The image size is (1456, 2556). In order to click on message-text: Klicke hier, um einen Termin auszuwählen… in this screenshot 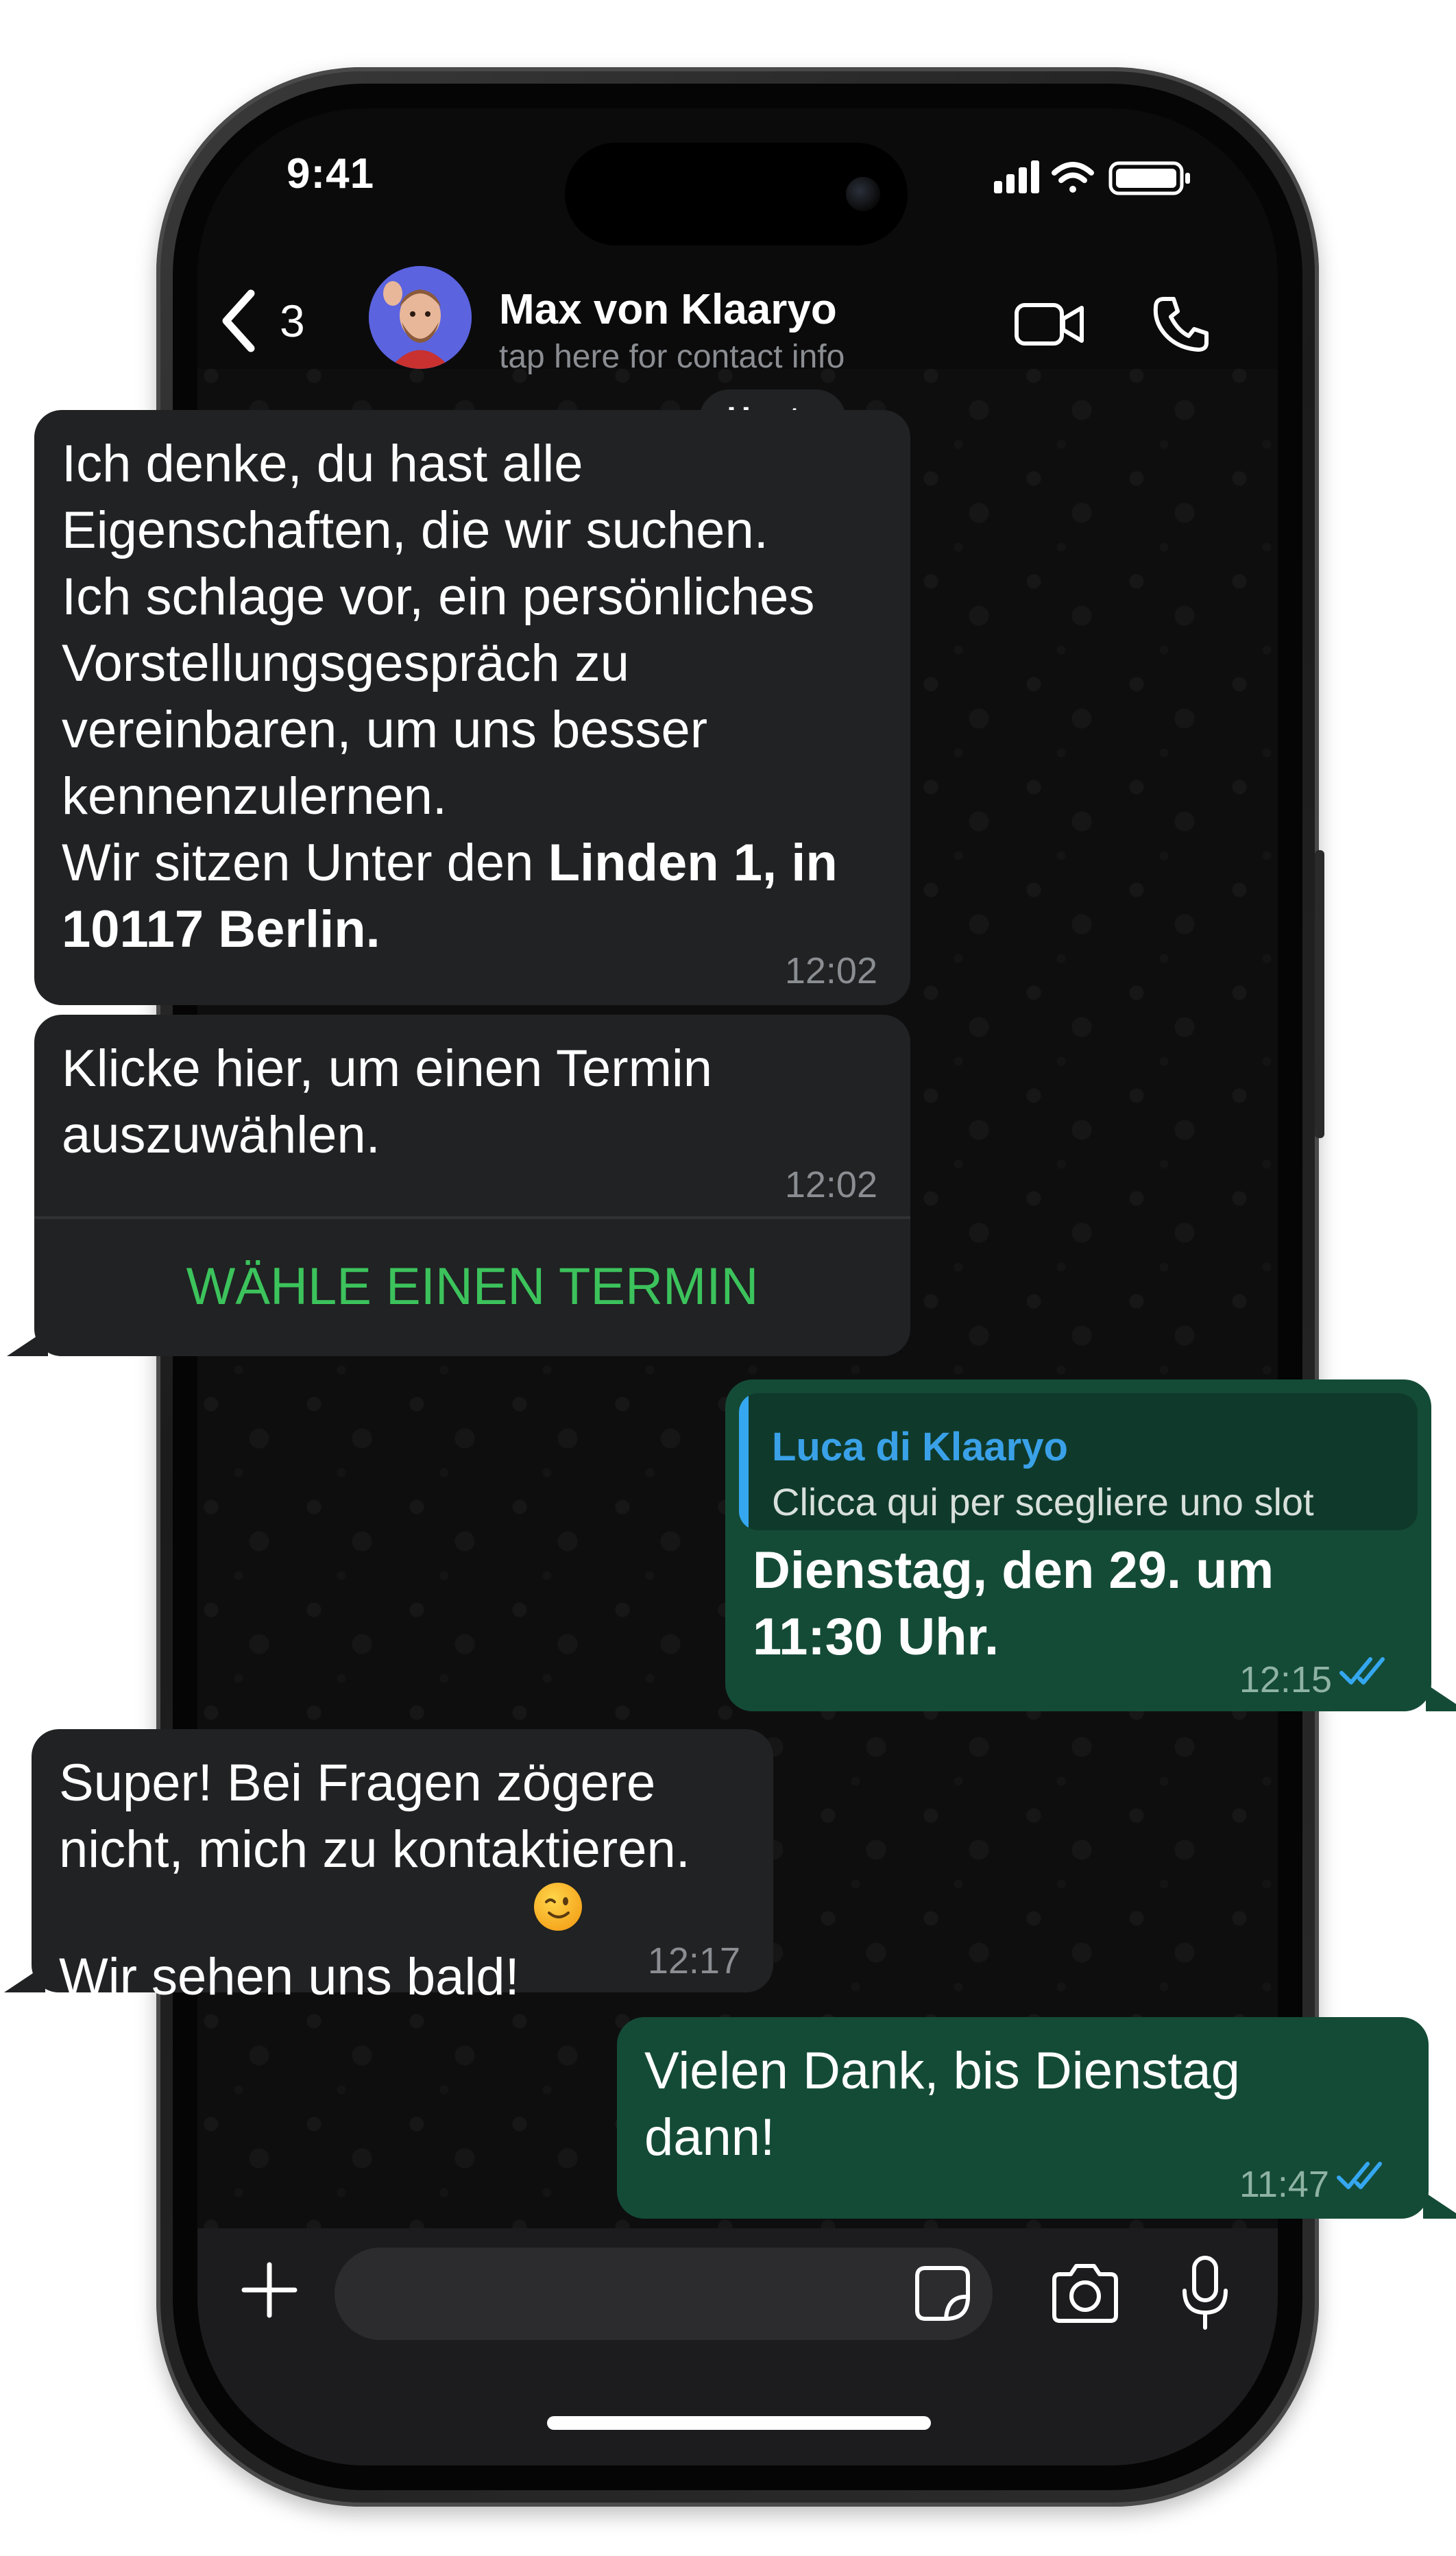, I will do `click(387, 1101)`.